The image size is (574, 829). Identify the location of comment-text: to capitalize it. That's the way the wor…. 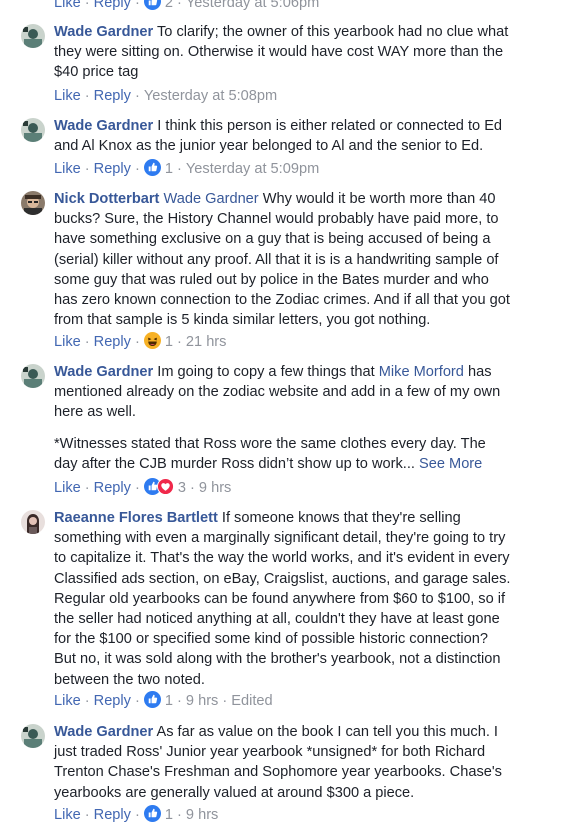
(282, 558).